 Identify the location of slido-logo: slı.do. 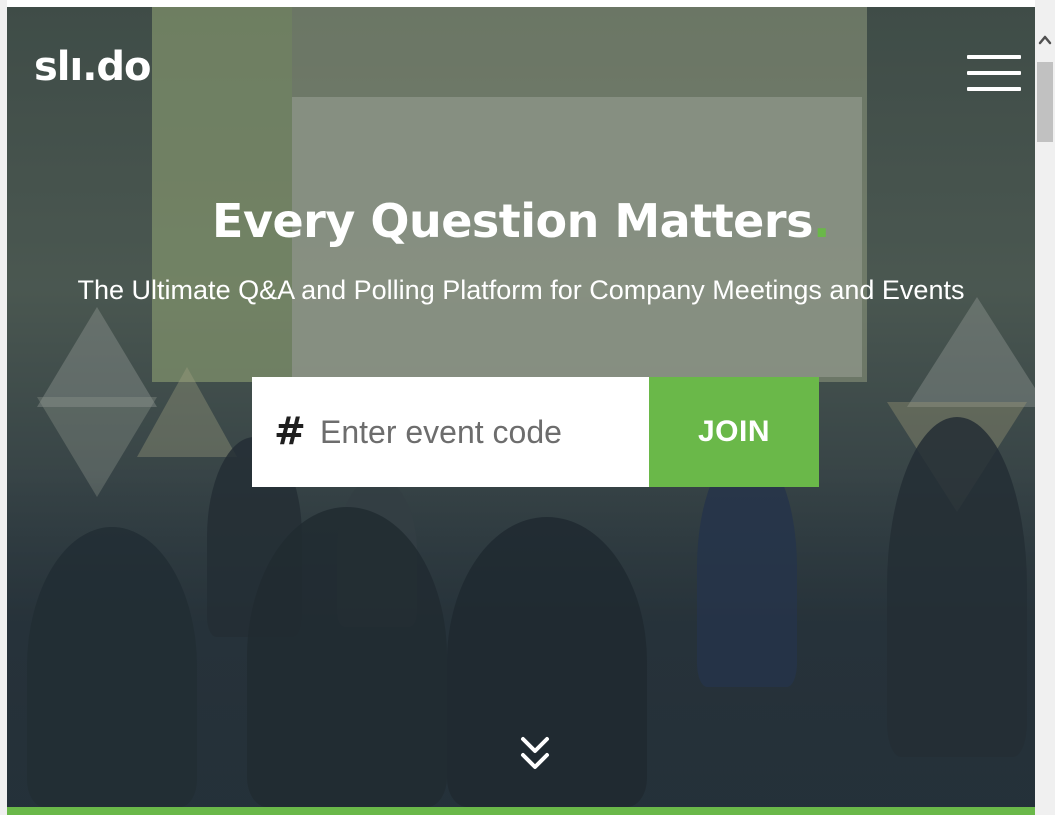
(93, 67).